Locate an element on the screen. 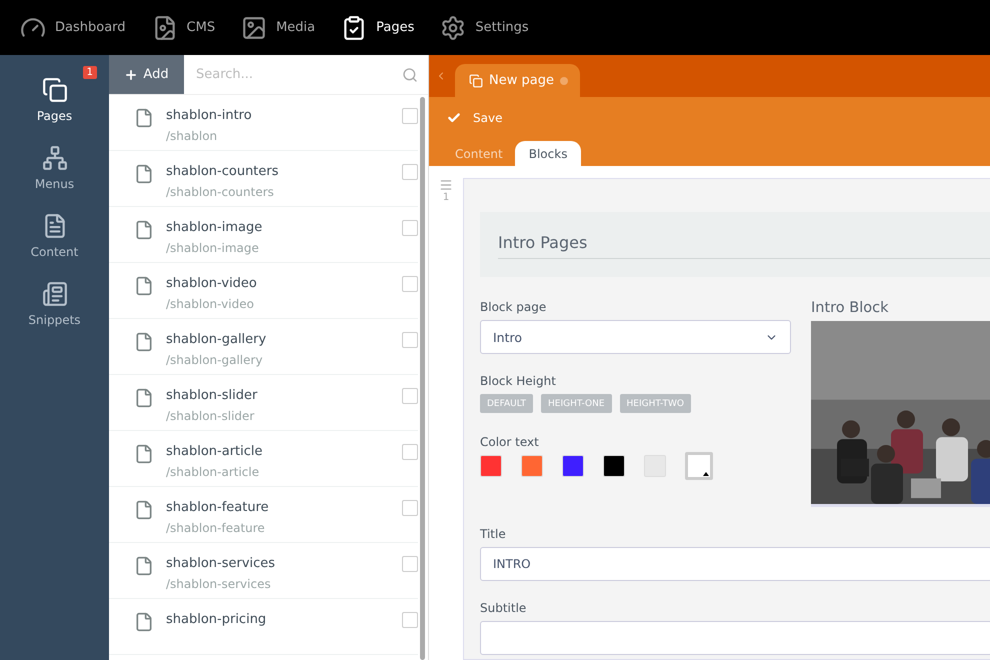  page-list-item: shablon-article /shablon-article is located at coordinates (263, 459).